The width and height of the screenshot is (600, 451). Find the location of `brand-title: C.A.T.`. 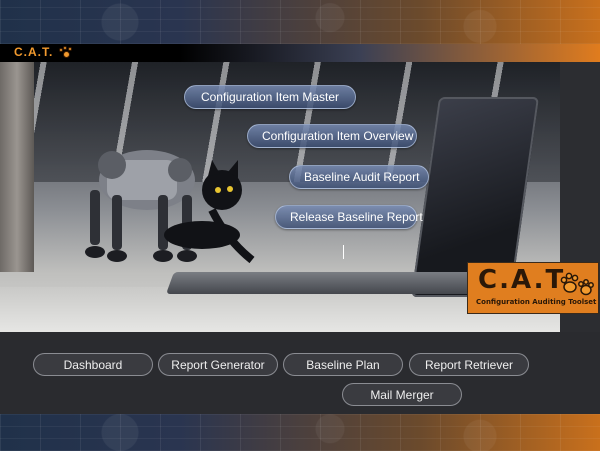

brand-title: C.A.T. is located at coordinates (34, 52).